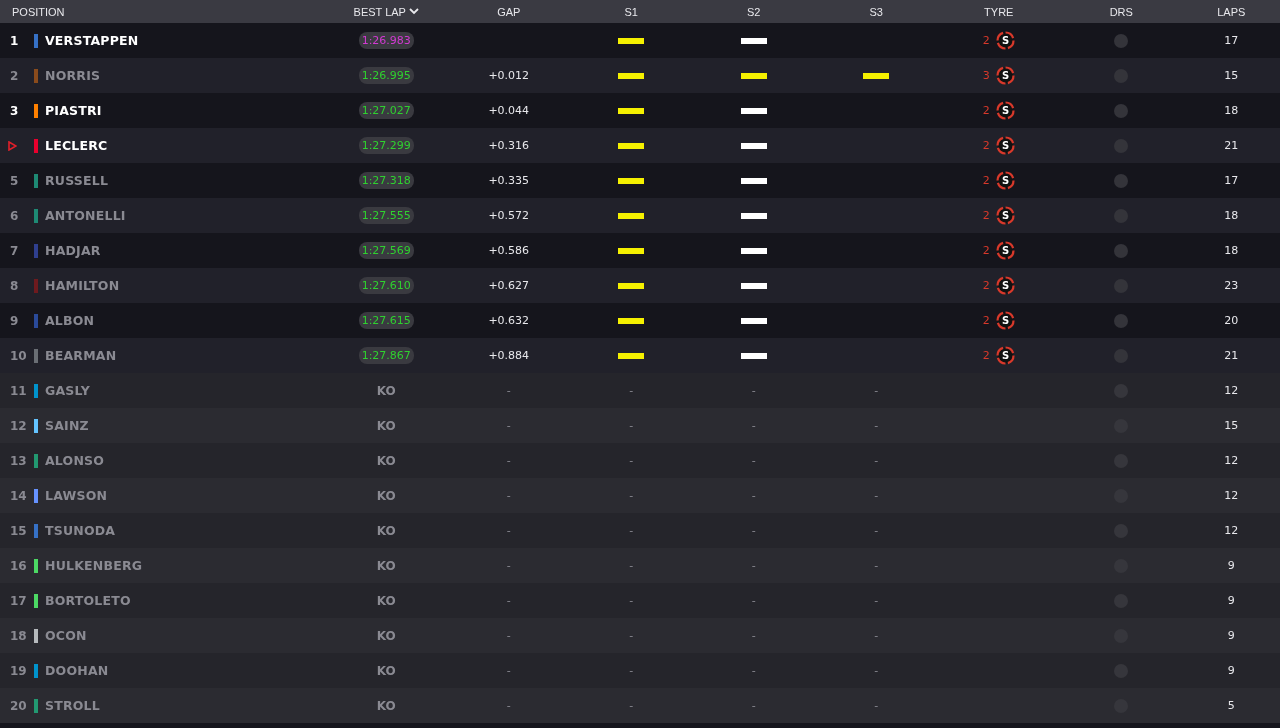 This screenshot has height=728, width=1280. Describe the element at coordinates (88, 600) in the screenshot. I see `driver-name: BORTOLETO` at that location.